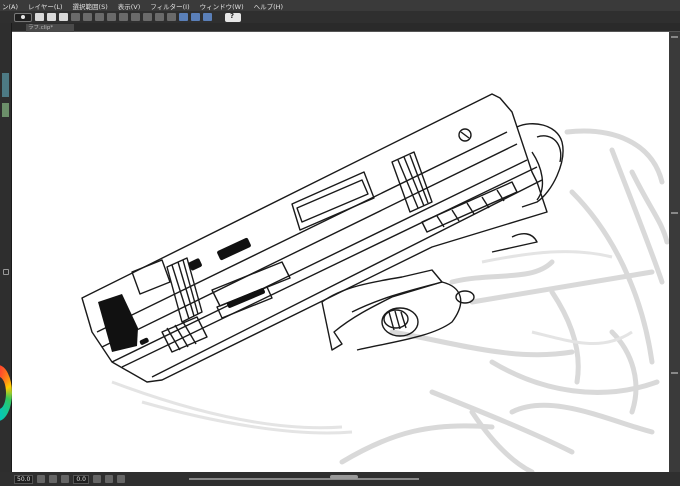  I want to click on menu-item-view: 表示(V), so click(129, 6).